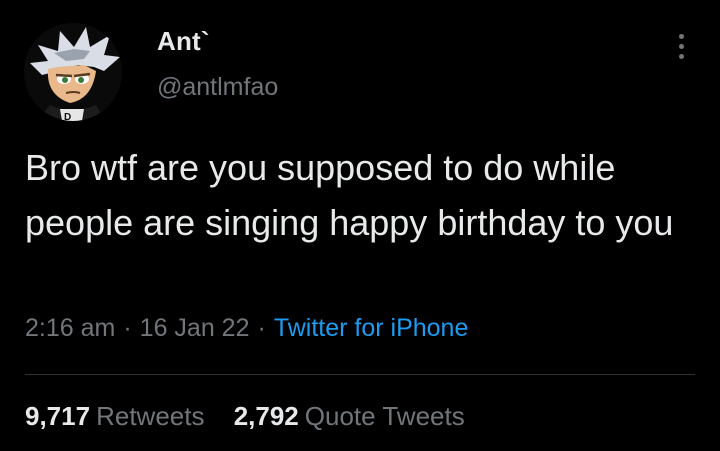  What do you see at coordinates (360, 374) in the screenshot?
I see `divider` at bounding box center [360, 374].